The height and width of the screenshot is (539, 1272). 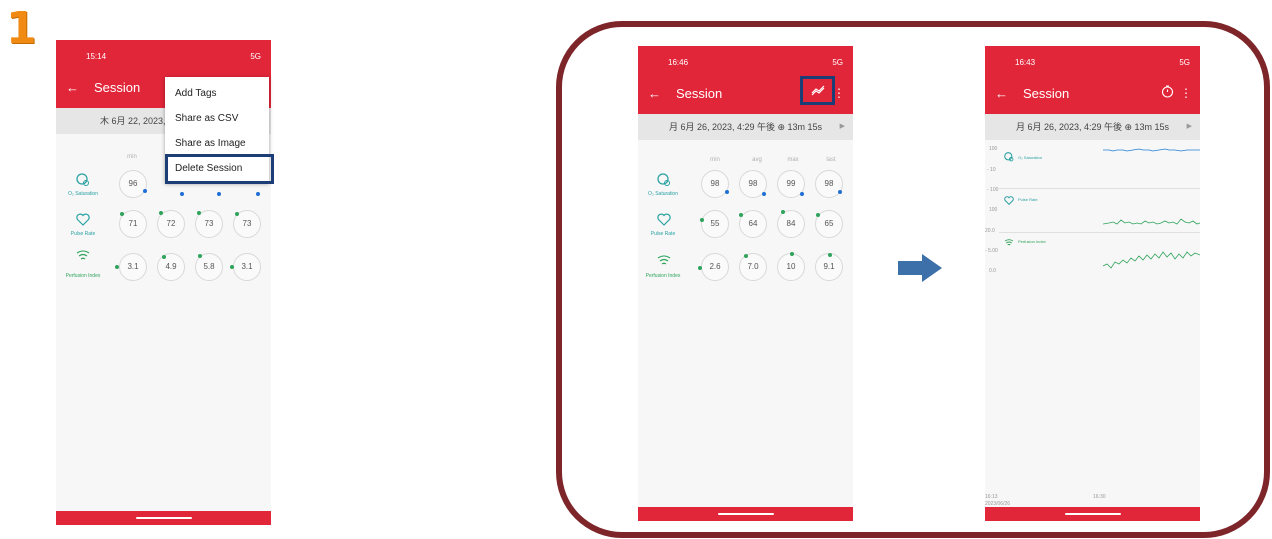 I want to click on chart-title-pulse: Pulse Rate, so click(x=1028, y=199).